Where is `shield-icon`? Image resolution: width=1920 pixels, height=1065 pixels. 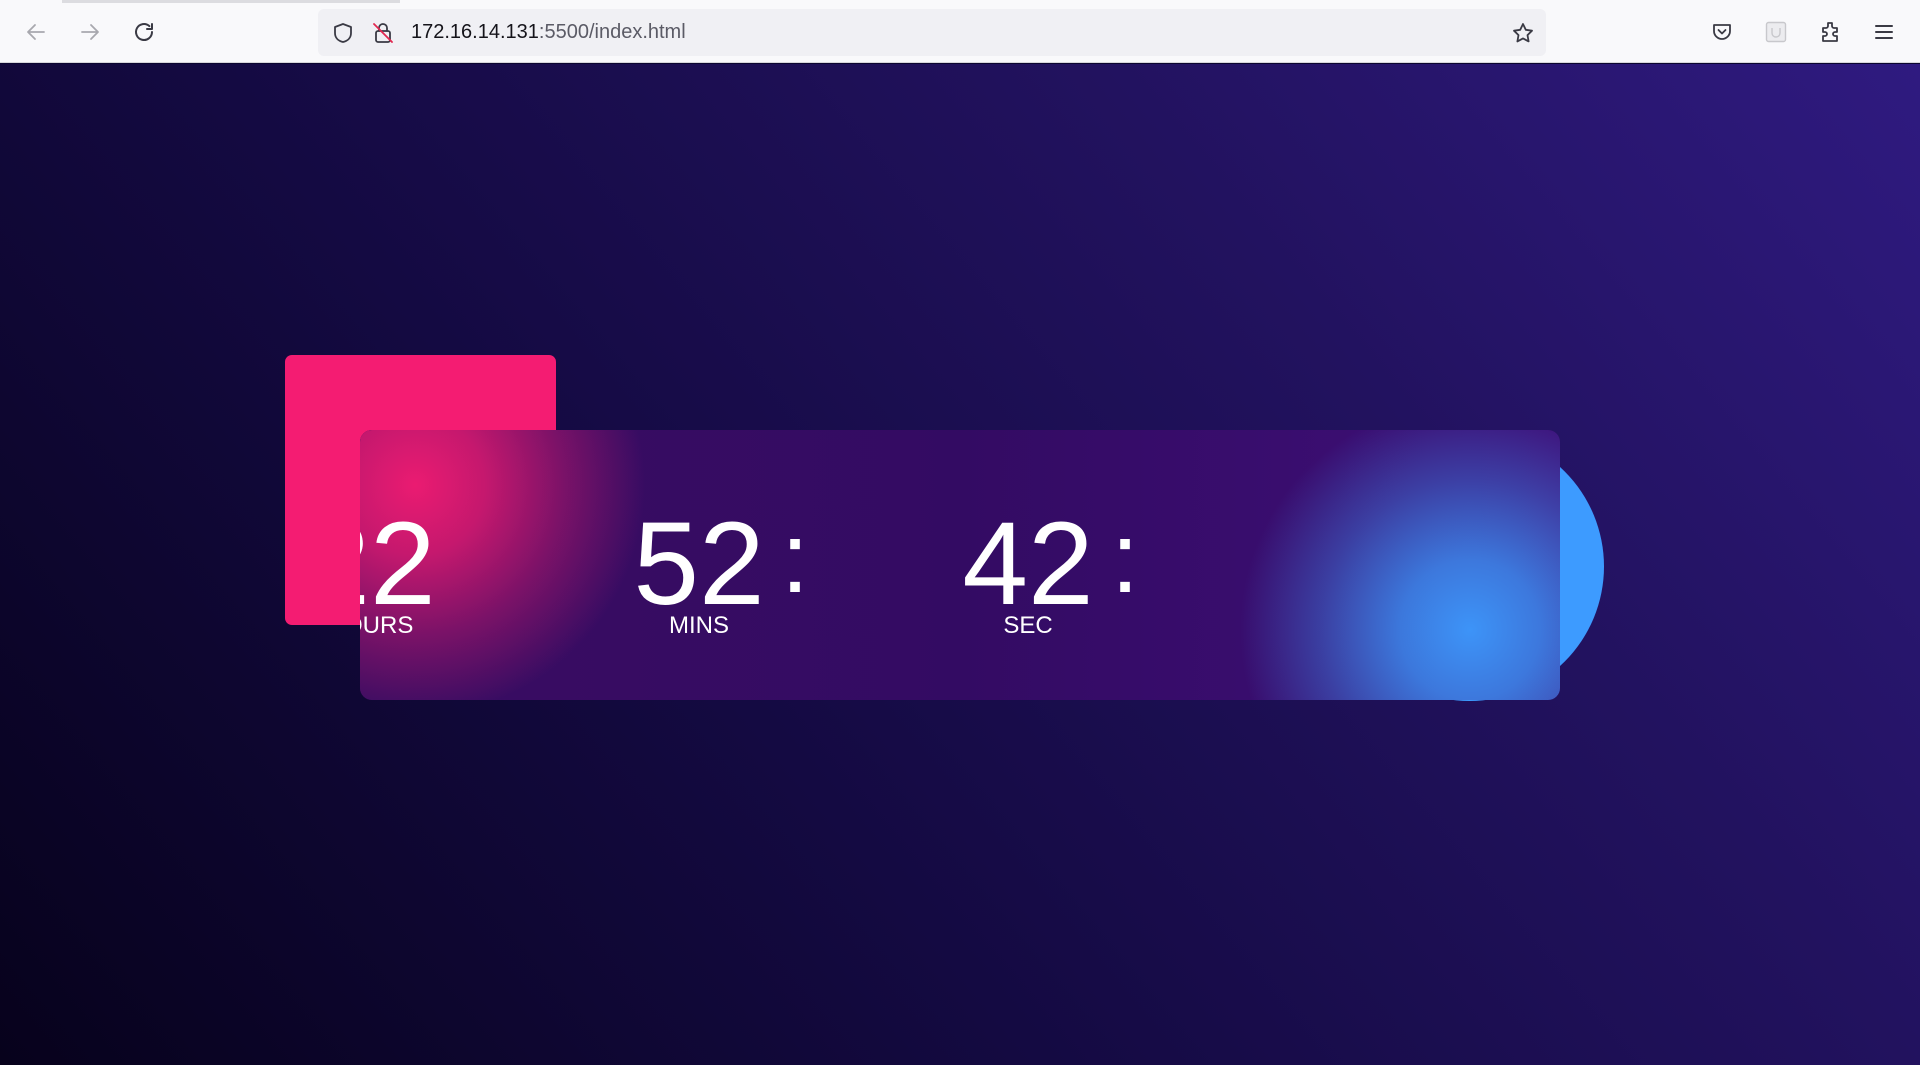 shield-icon is located at coordinates (343, 33).